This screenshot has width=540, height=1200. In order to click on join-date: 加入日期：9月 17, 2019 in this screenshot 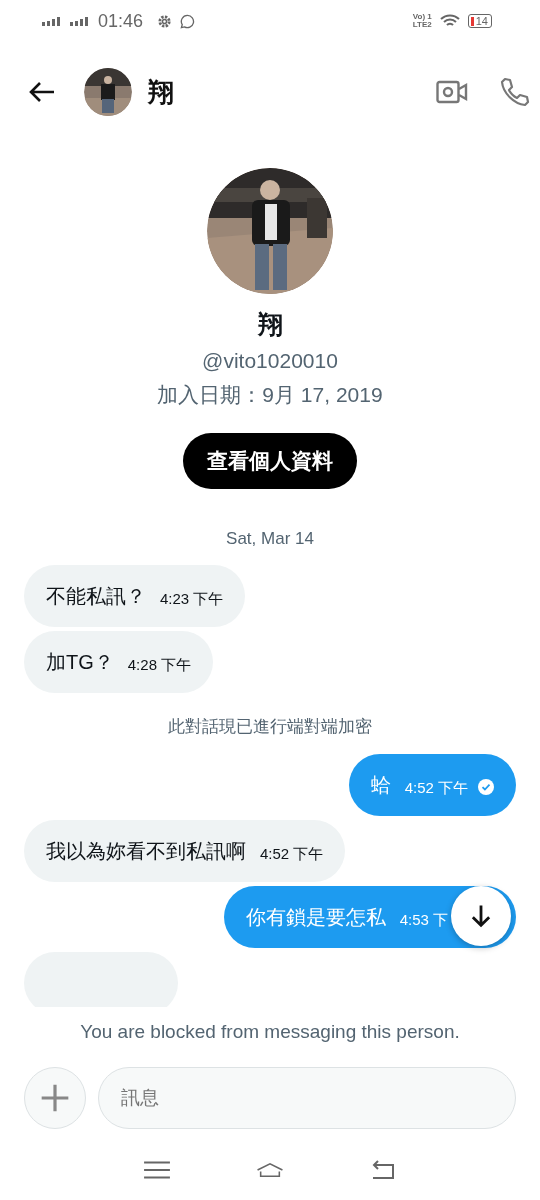, I will do `click(270, 395)`.